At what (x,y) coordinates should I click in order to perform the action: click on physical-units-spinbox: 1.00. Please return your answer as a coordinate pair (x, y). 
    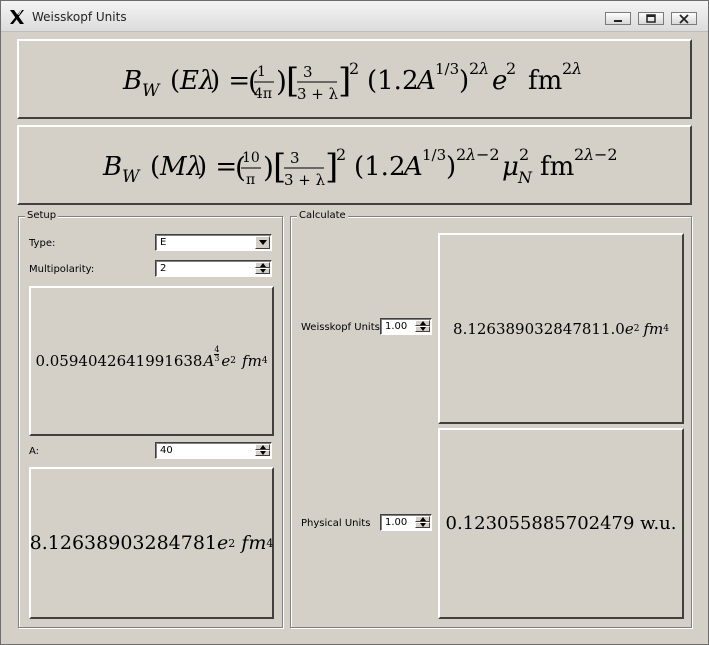
    Looking at the image, I should click on (406, 522).